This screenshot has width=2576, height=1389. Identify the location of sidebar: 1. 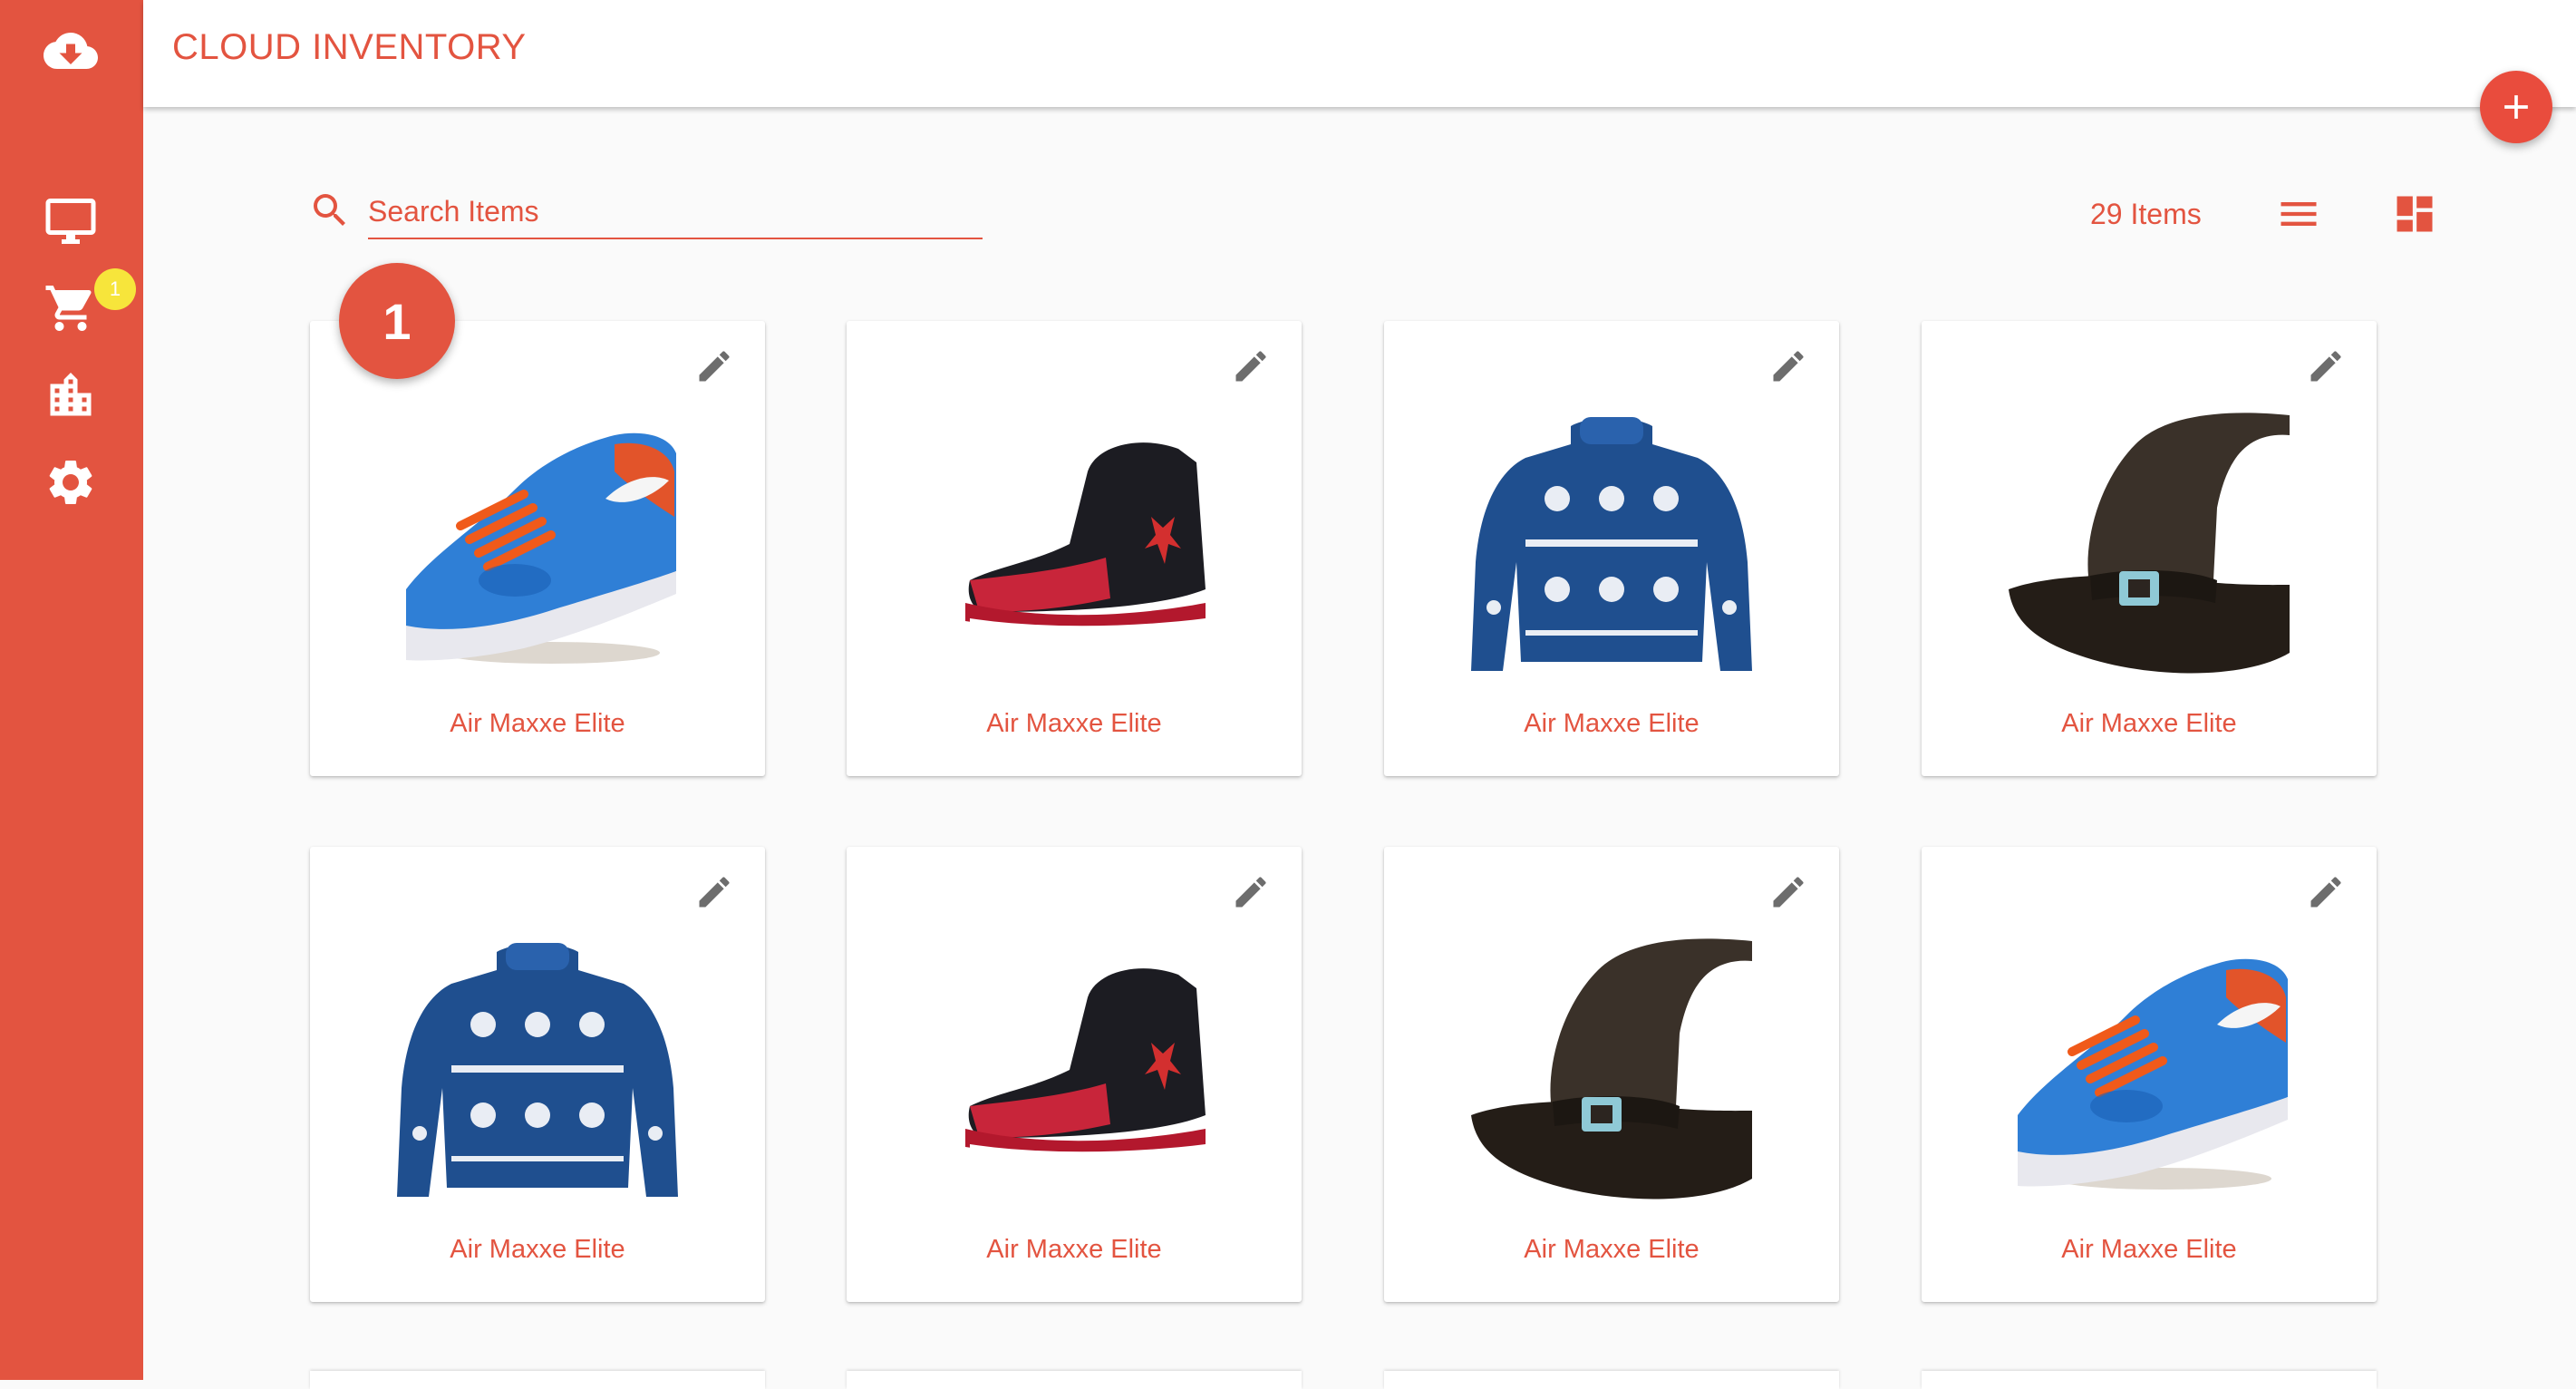
(71, 690).